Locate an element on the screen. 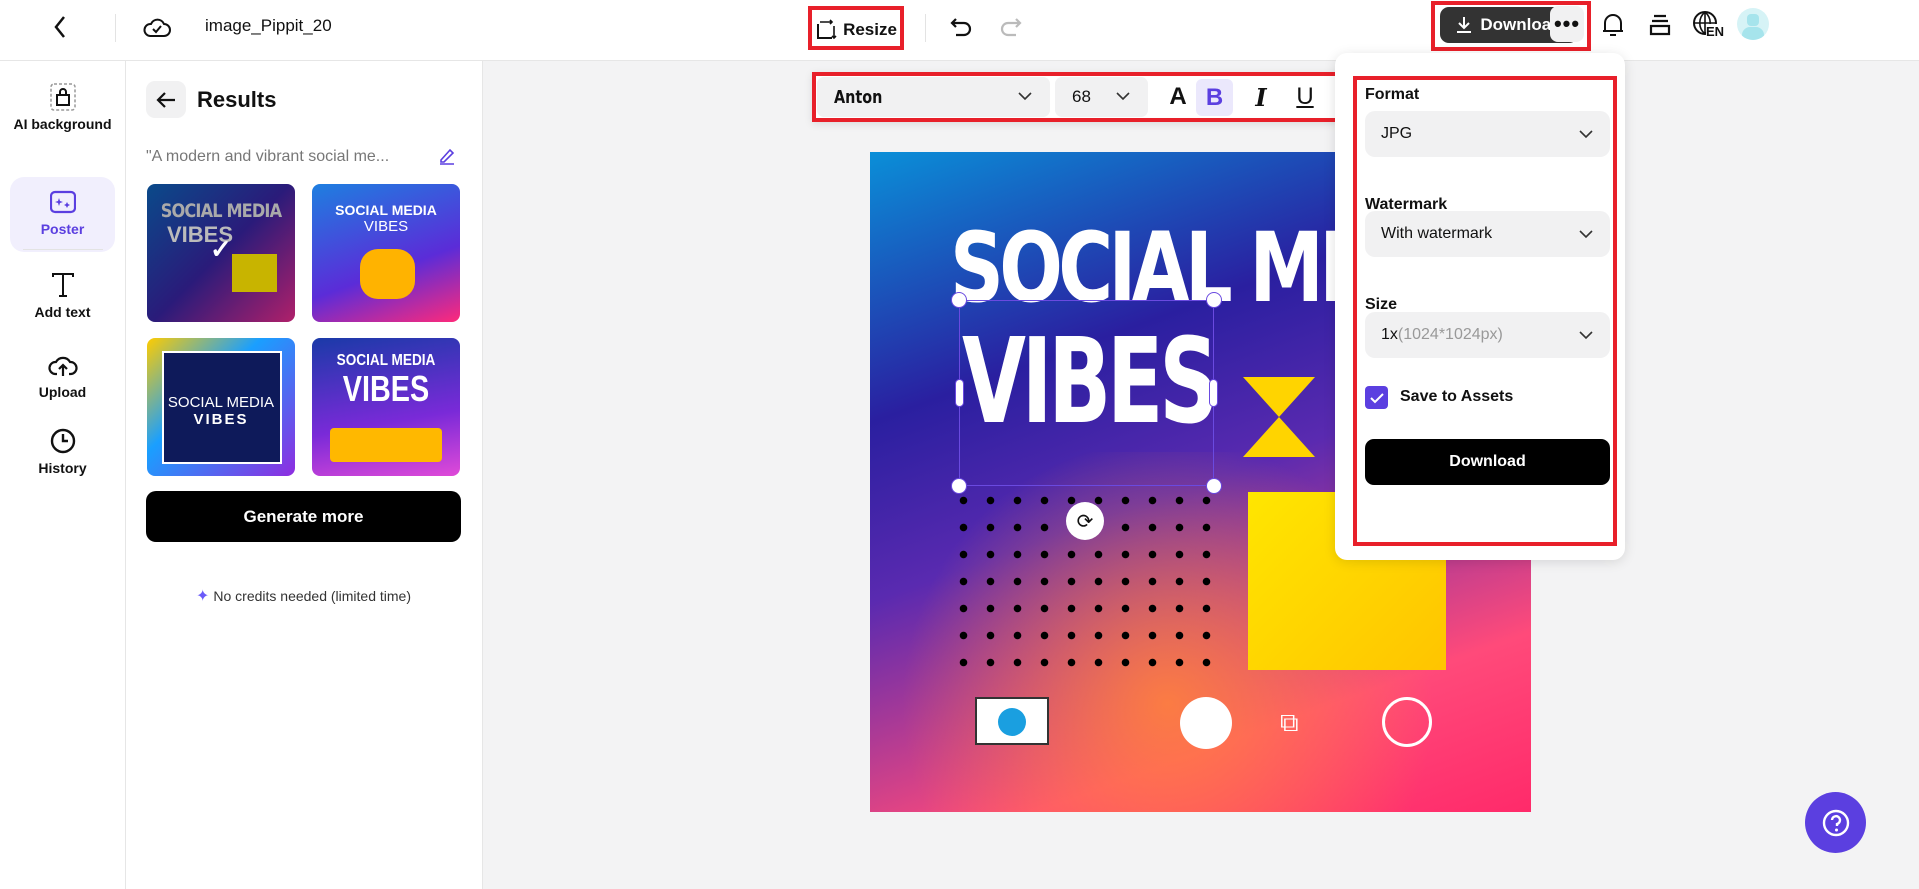 The width and height of the screenshot is (1919, 889). size-detail: (1024*1024px) is located at coordinates (1450, 334).